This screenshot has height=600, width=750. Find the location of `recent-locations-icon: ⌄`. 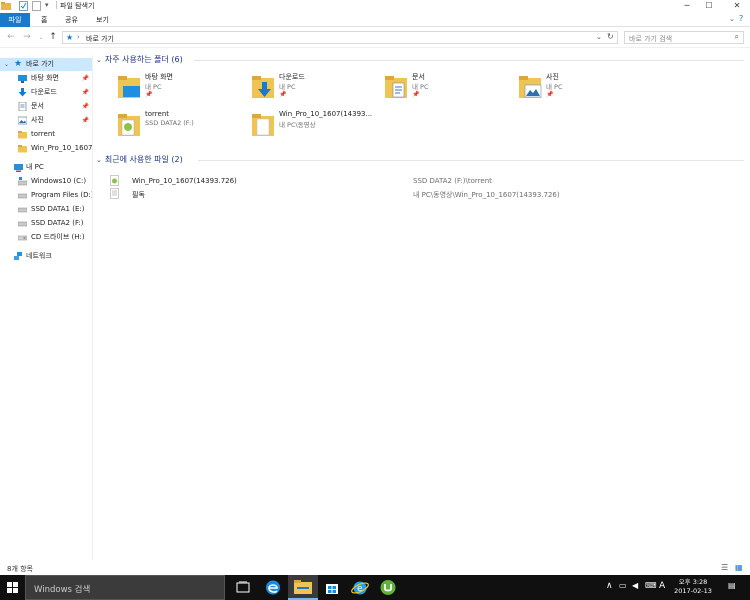

recent-locations-icon: ⌄ is located at coordinates (41, 37).